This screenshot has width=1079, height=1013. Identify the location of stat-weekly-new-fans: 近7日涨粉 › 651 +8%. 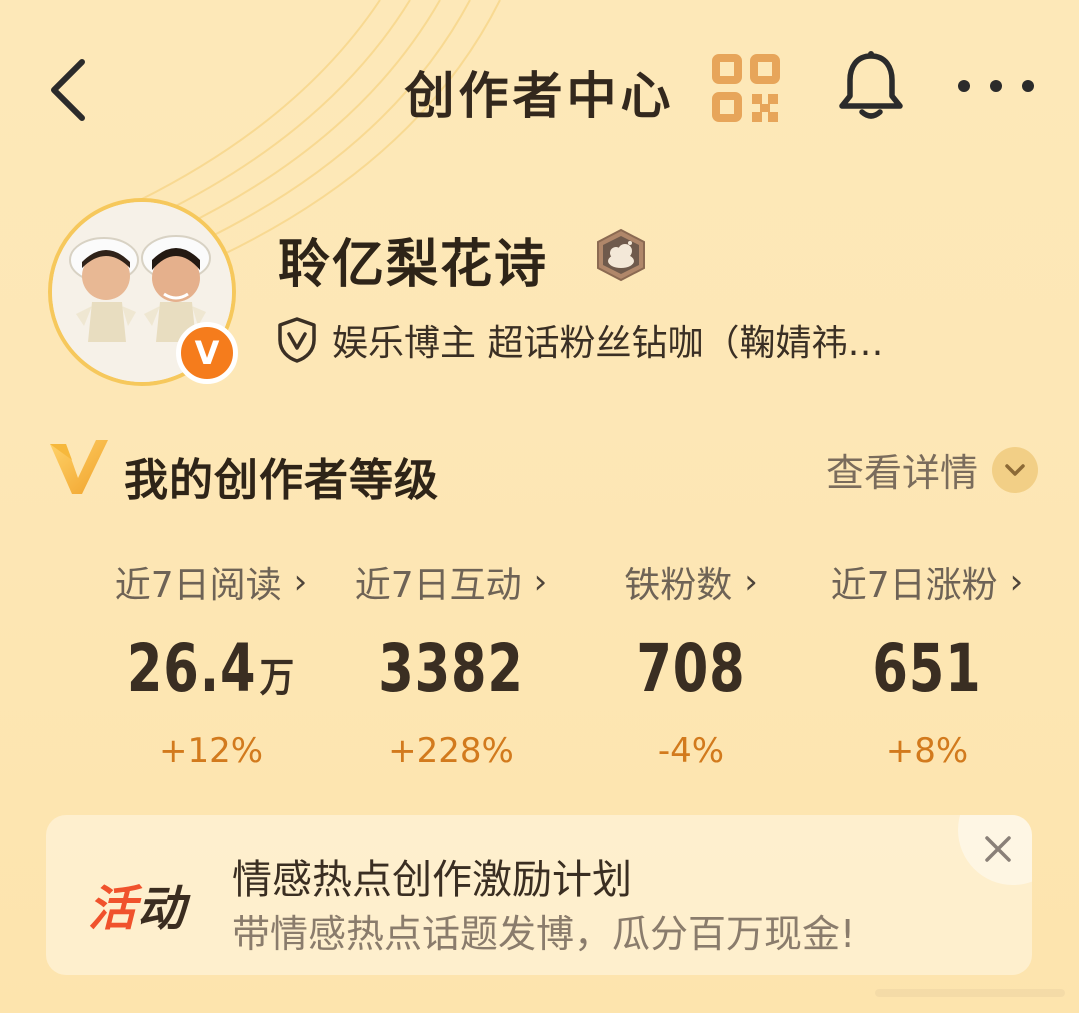
(927, 663).